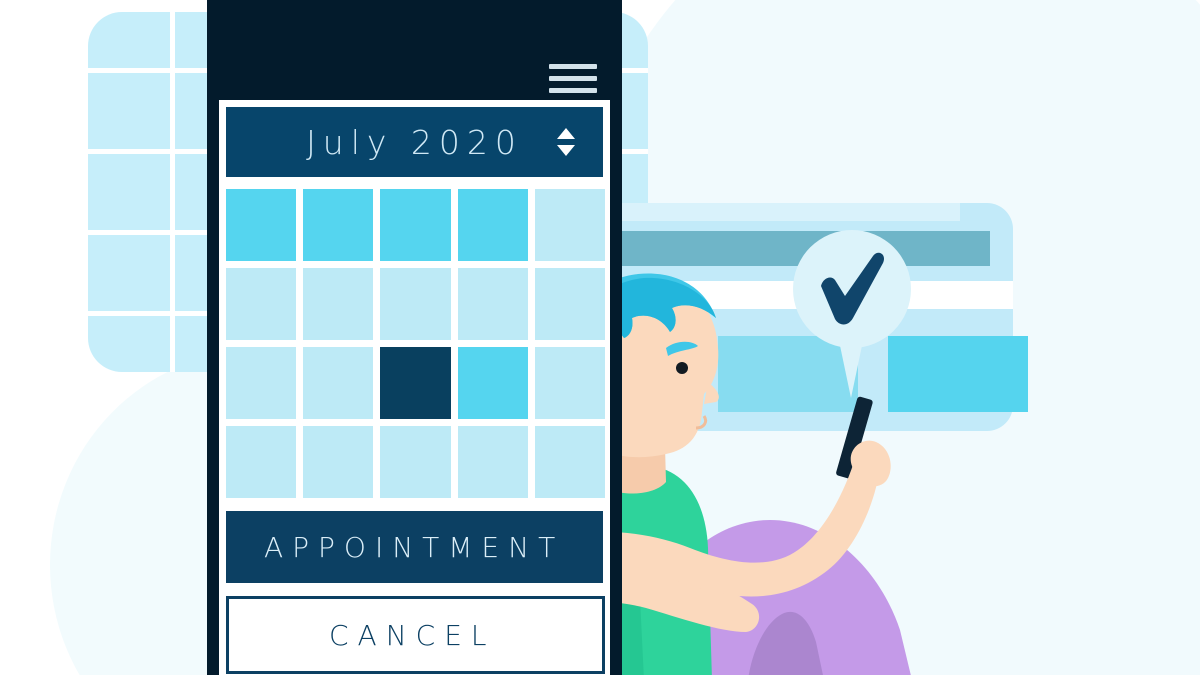  What do you see at coordinates (566, 142) in the screenshot?
I see `month-stepper` at bounding box center [566, 142].